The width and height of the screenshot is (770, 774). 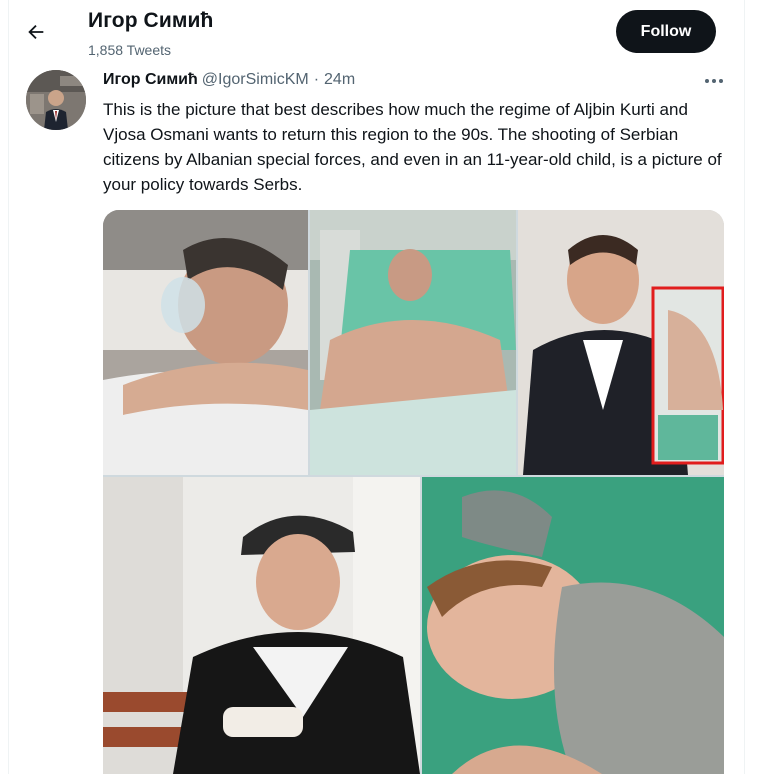 What do you see at coordinates (339, 80) in the screenshot?
I see `tweet-timestamp: 24m` at bounding box center [339, 80].